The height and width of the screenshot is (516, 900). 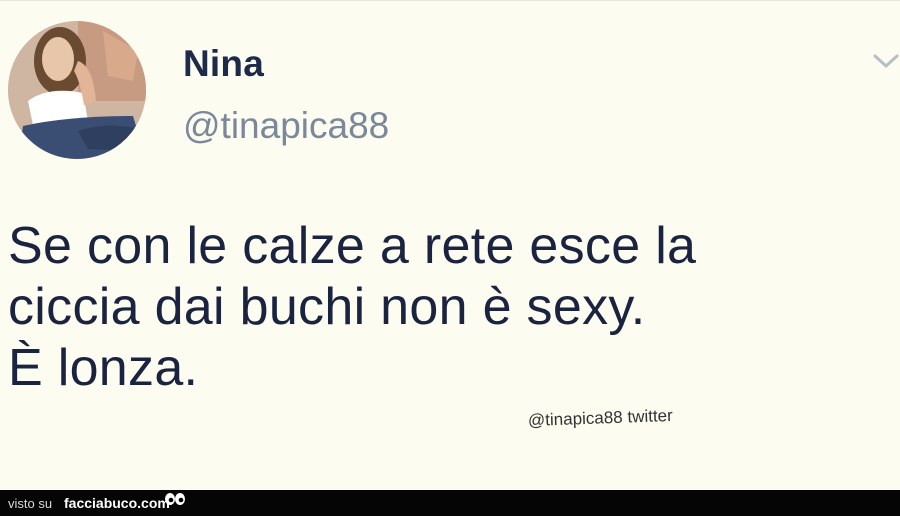 I want to click on avatar, so click(x=77, y=90).